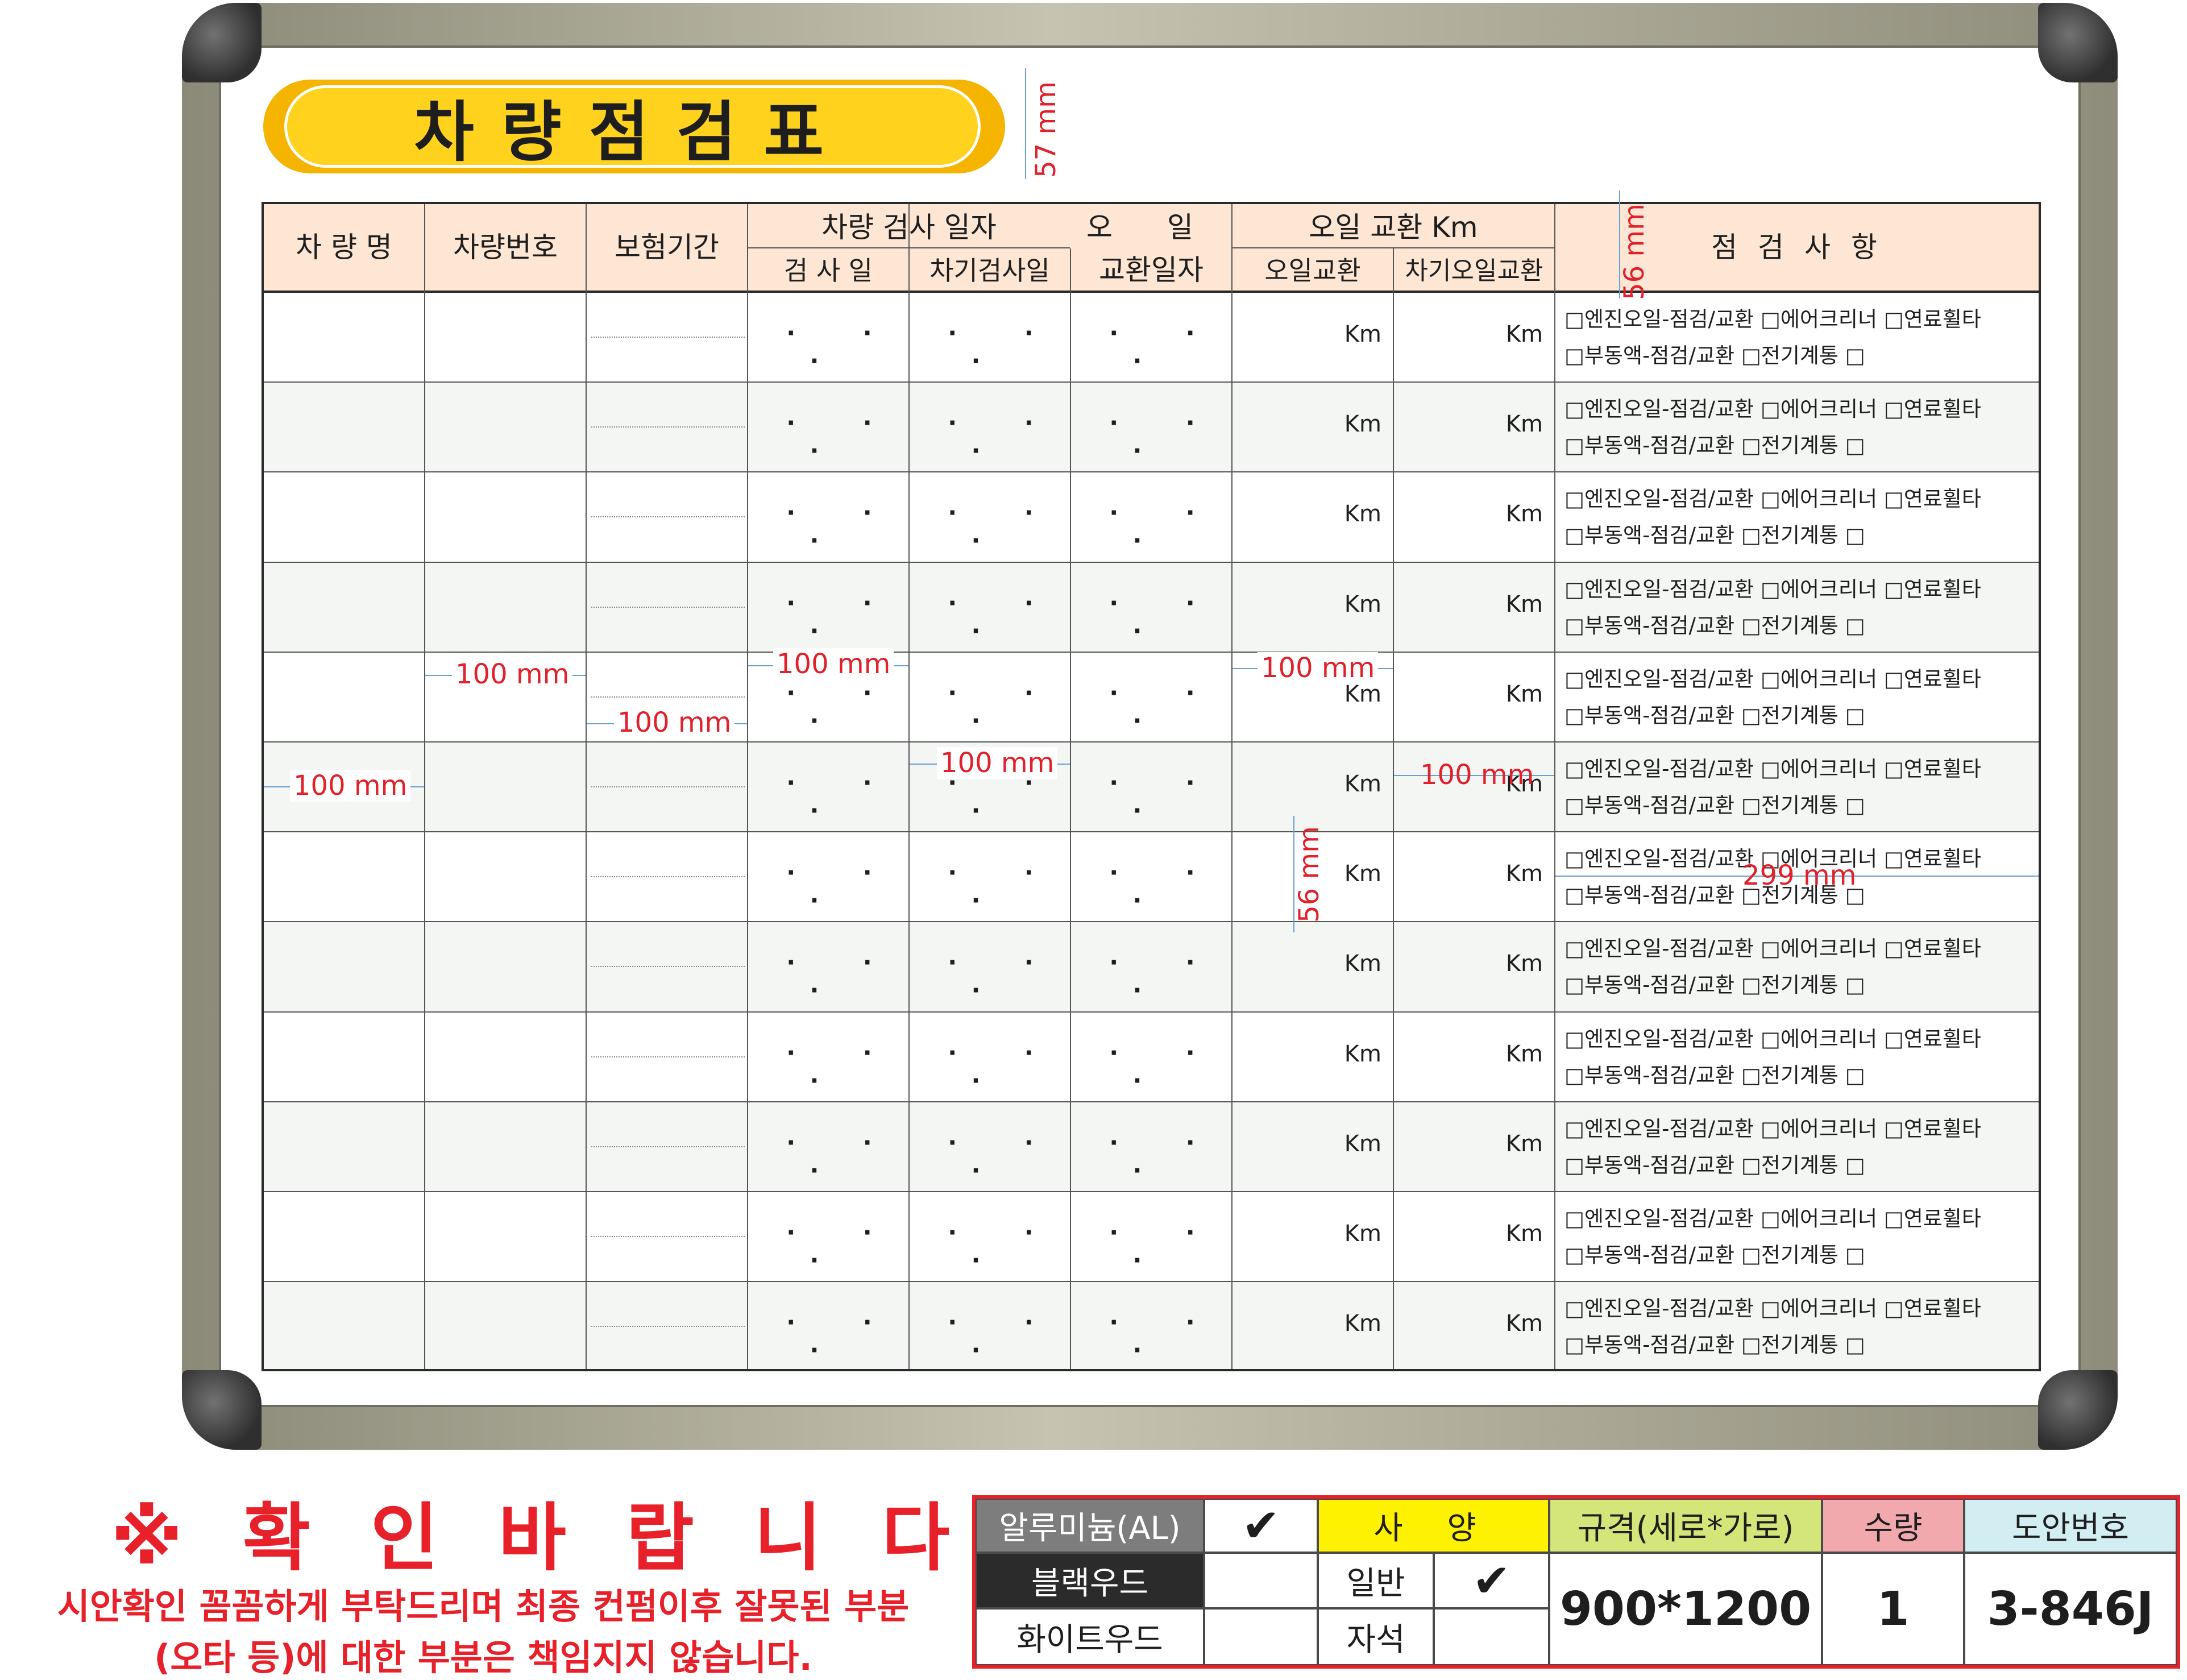  Describe the element at coordinates (1312, 270) in the screenshot. I see `header-oil-change: 오일교환` at that location.